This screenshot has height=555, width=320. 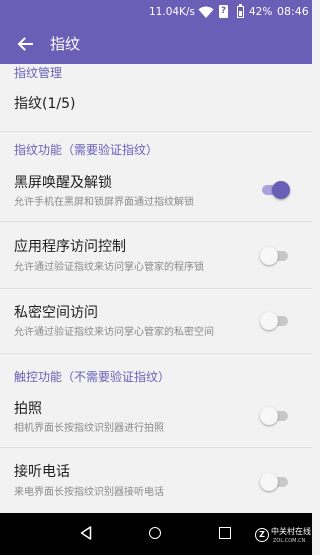 What do you see at coordinates (28, 409) in the screenshot?
I see `item-title: 拍照` at bounding box center [28, 409].